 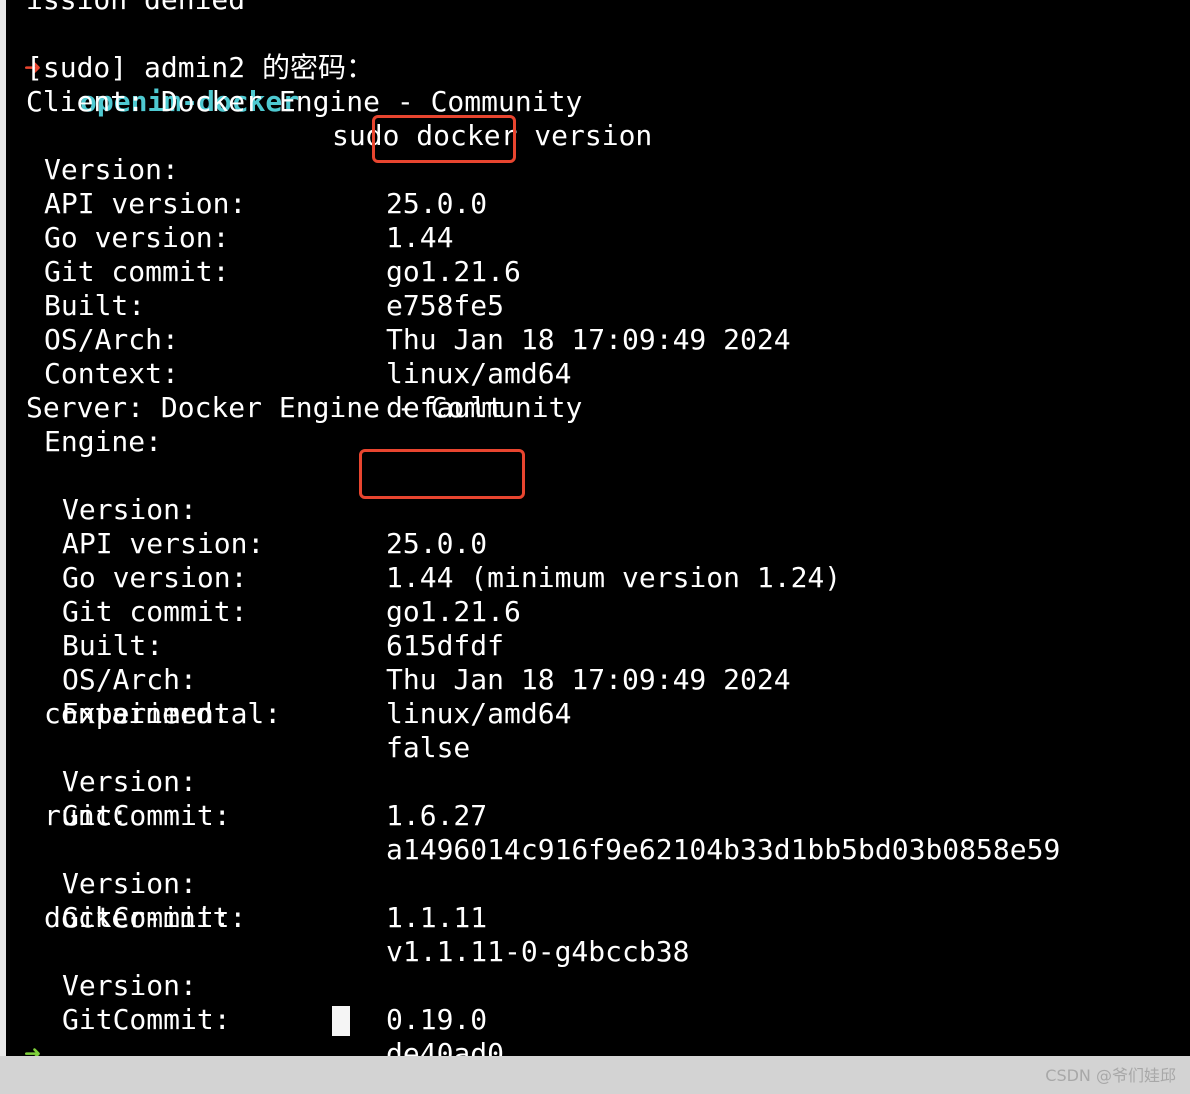 What do you see at coordinates (595, 1075) in the screenshot?
I see `bottom-bar` at bounding box center [595, 1075].